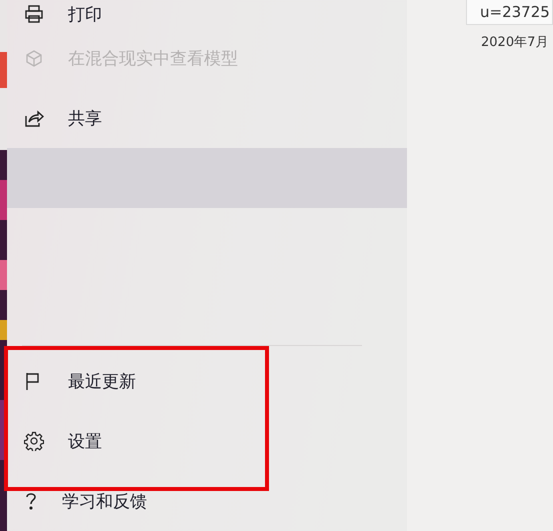 Image resolution: width=553 pixels, height=531 pixels. Describe the element at coordinates (34, 118) in the screenshot. I see `share-icon` at that location.